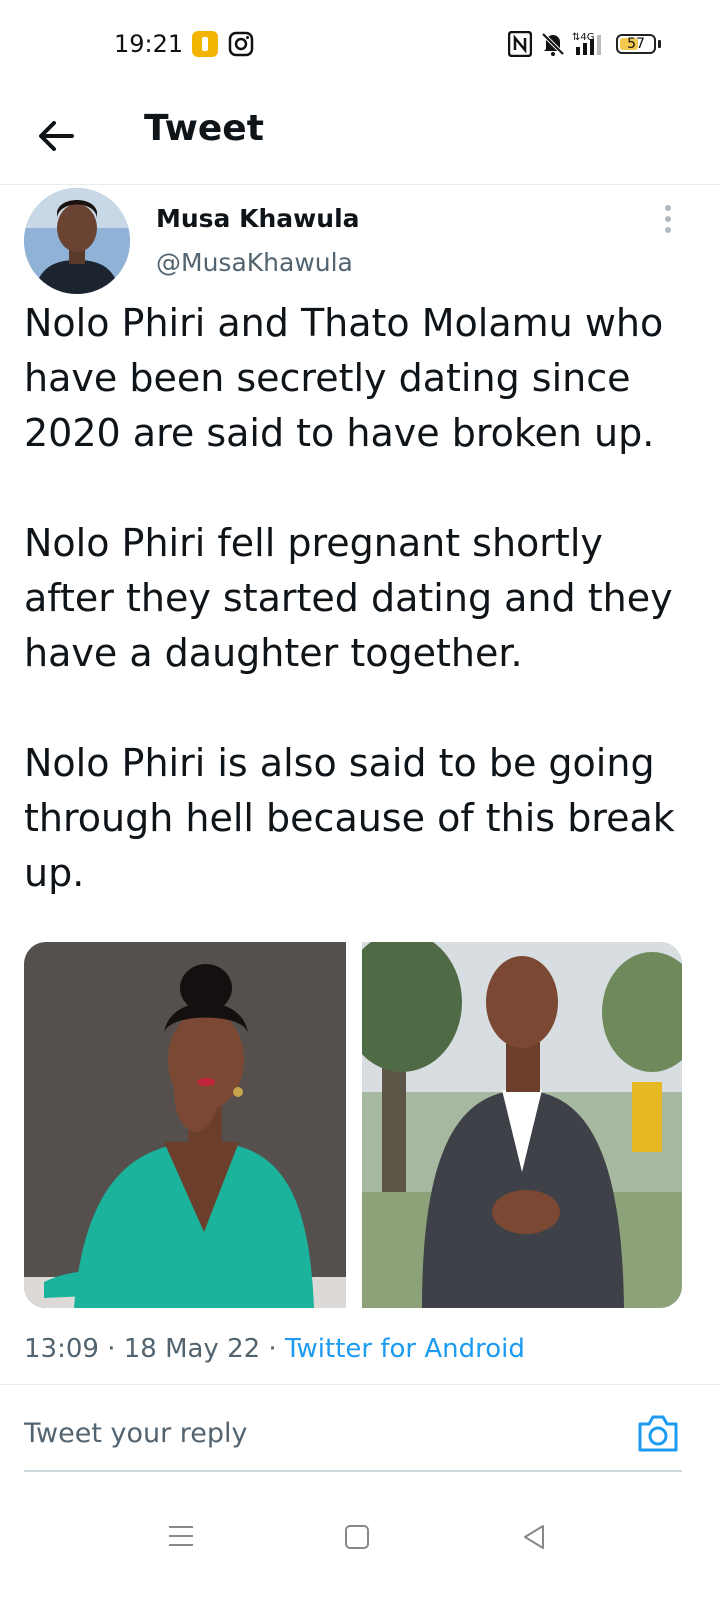  Describe the element at coordinates (254, 262) in the screenshot. I see `author-handle: @MusaKhawula` at that location.